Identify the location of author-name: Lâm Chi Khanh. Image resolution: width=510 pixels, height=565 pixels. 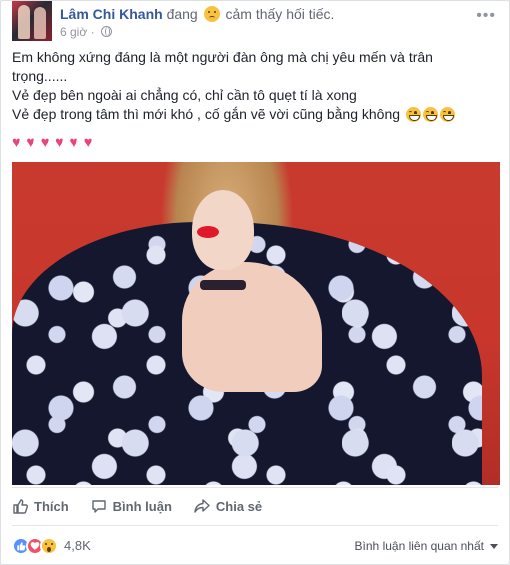
(111, 14).